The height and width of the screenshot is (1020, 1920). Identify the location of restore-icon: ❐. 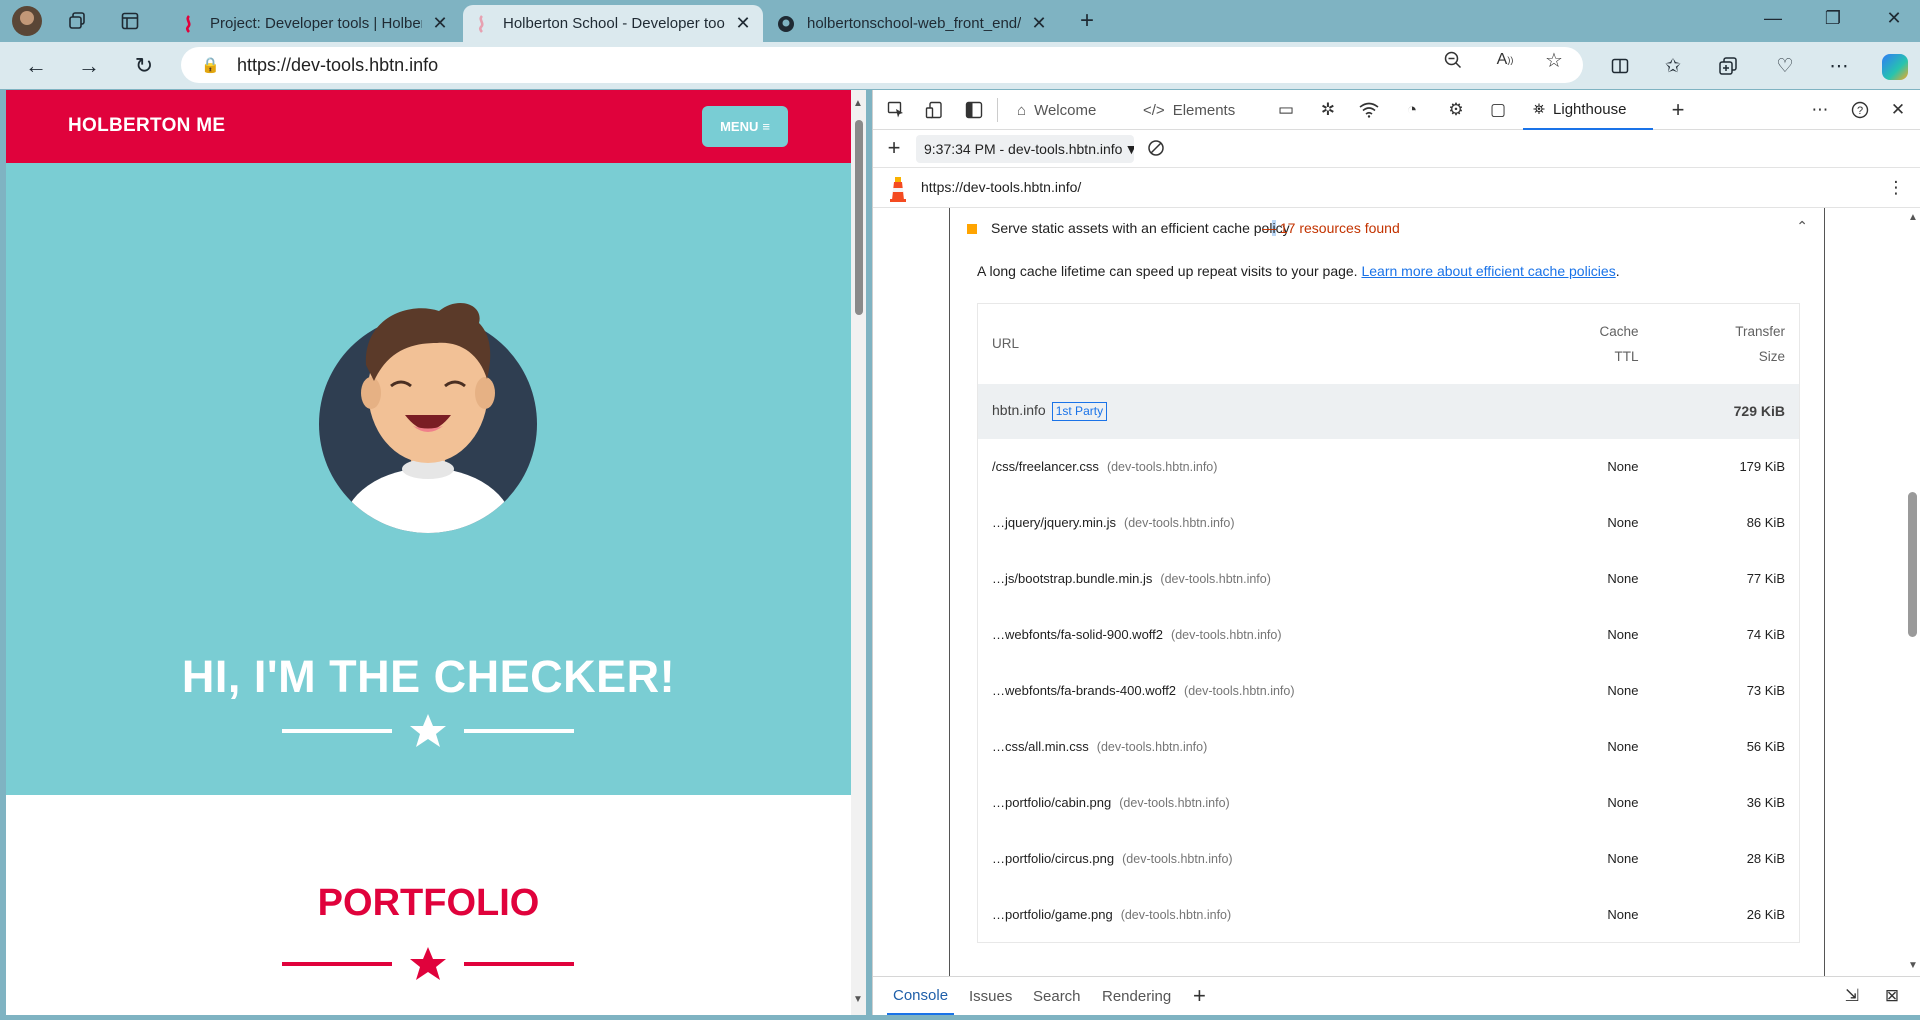
(1833, 21).